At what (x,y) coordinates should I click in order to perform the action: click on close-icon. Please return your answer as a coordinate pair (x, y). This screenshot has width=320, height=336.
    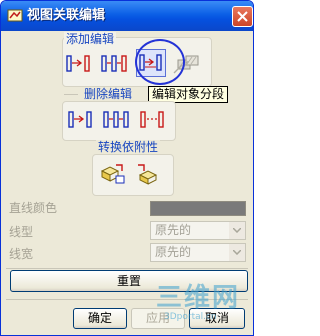
    Looking at the image, I should click on (242, 16).